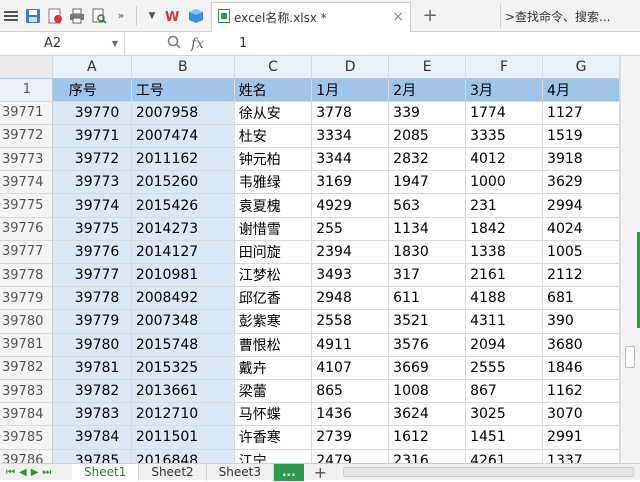 This screenshot has height=482, width=640. What do you see at coordinates (581, 67) in the screenshot?
I see `column-header-g: G` at bounding box center [581, 67].